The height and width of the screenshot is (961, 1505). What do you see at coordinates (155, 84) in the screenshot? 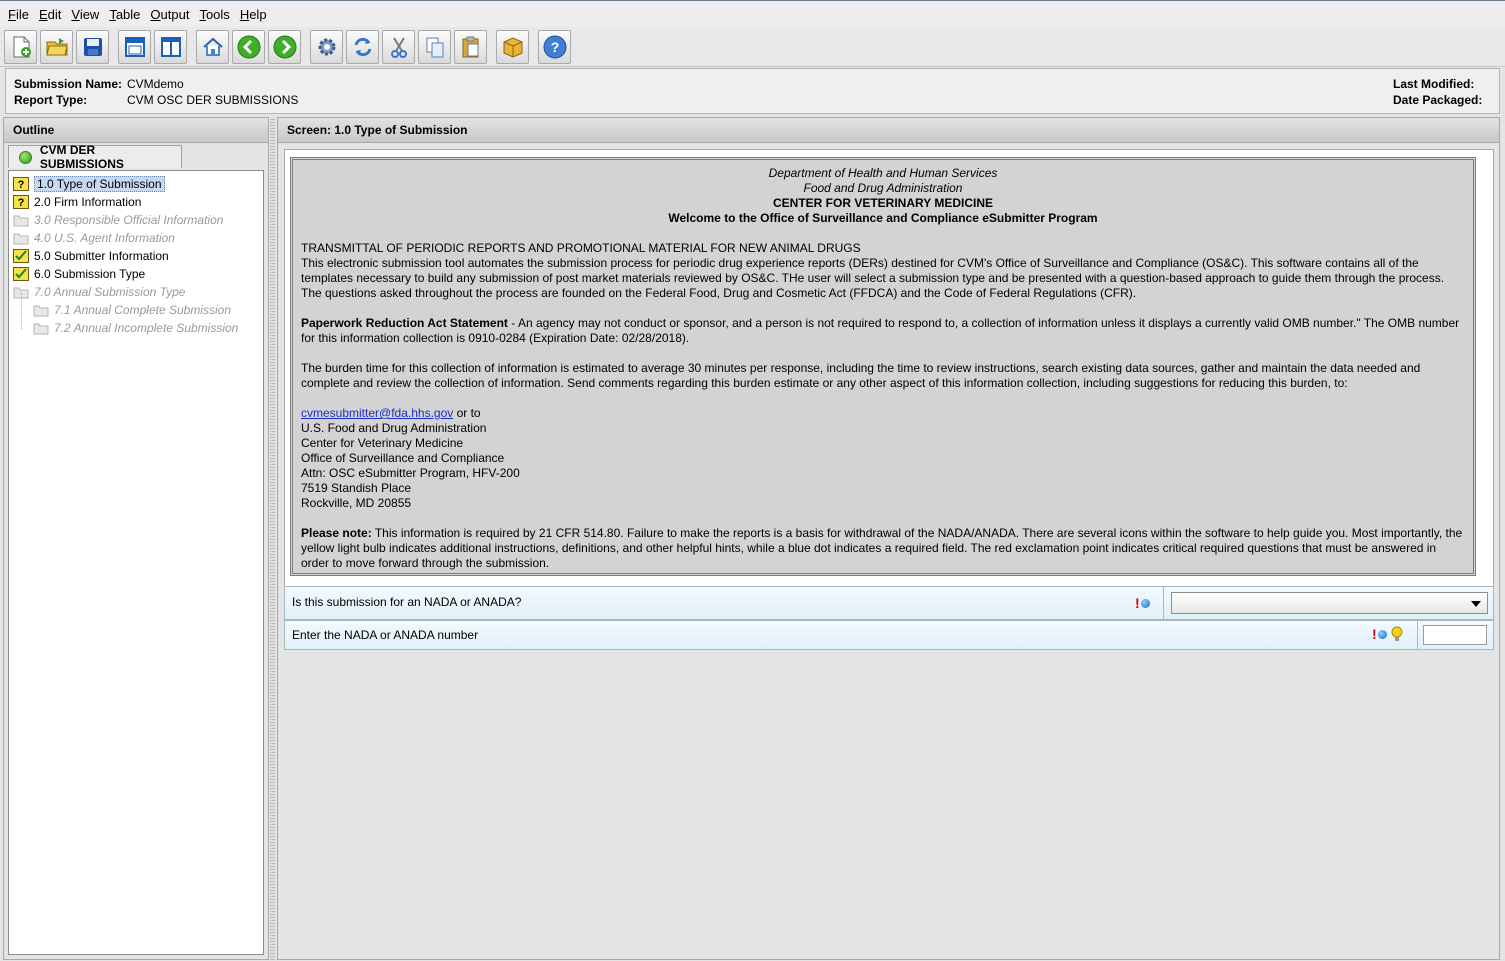
I see `submission-name-value: CVMdemo` at bounding box center [155, 84].